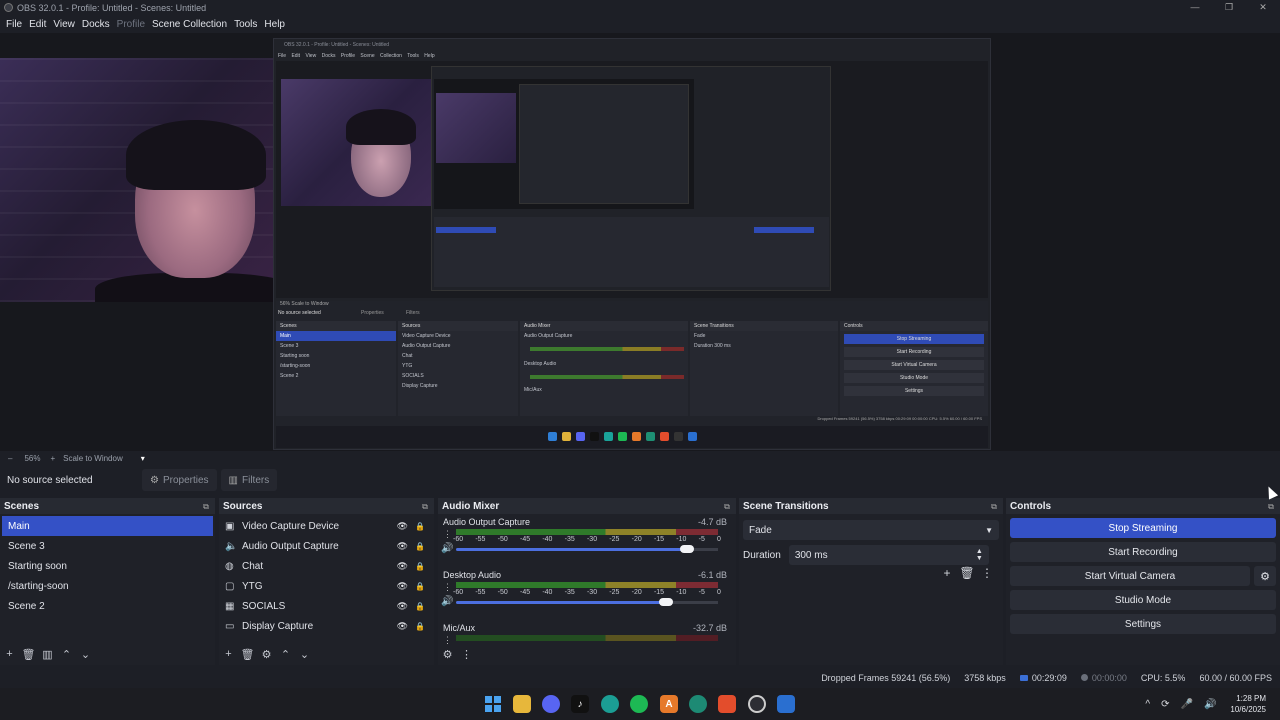 Image resolution: width=1280 pixels, height=720 pixels. Describe the element at coordinates (1147, 704) in the screenshot. I see `tray-overflow-icon: ^` at that location.